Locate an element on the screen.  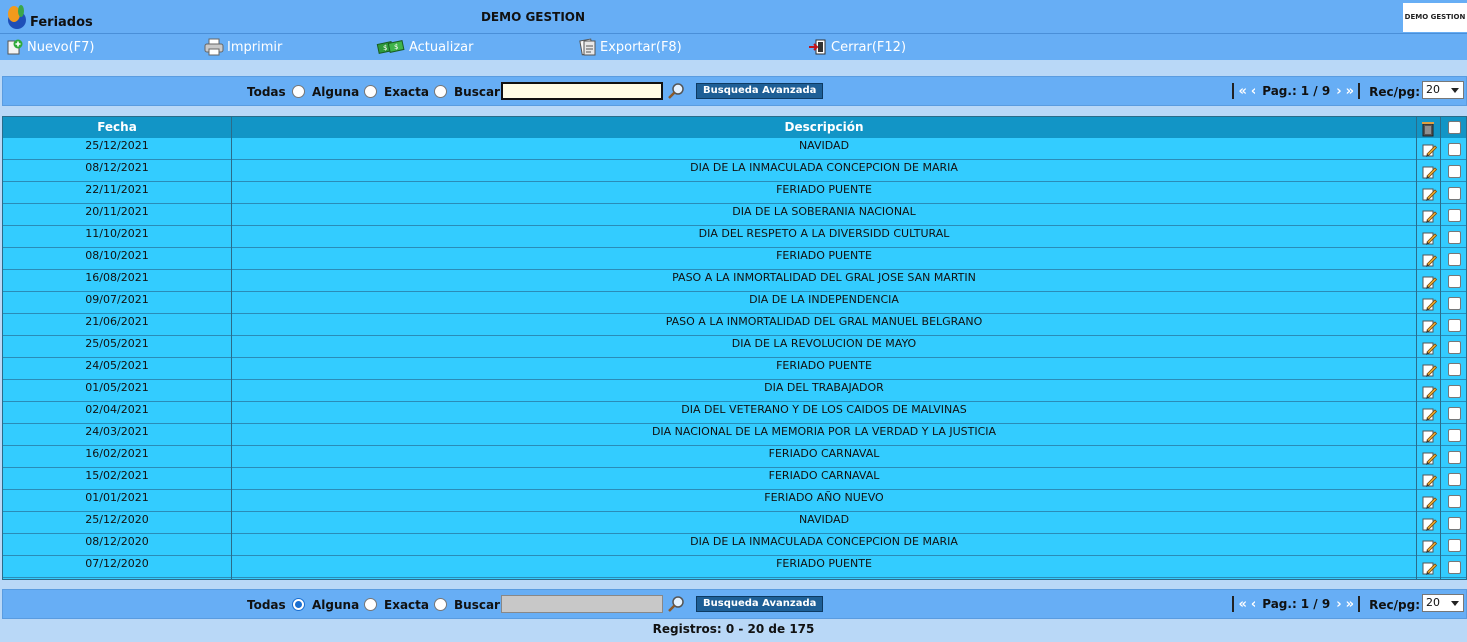
page-current: 1 is located at coordinates (1305, 91).